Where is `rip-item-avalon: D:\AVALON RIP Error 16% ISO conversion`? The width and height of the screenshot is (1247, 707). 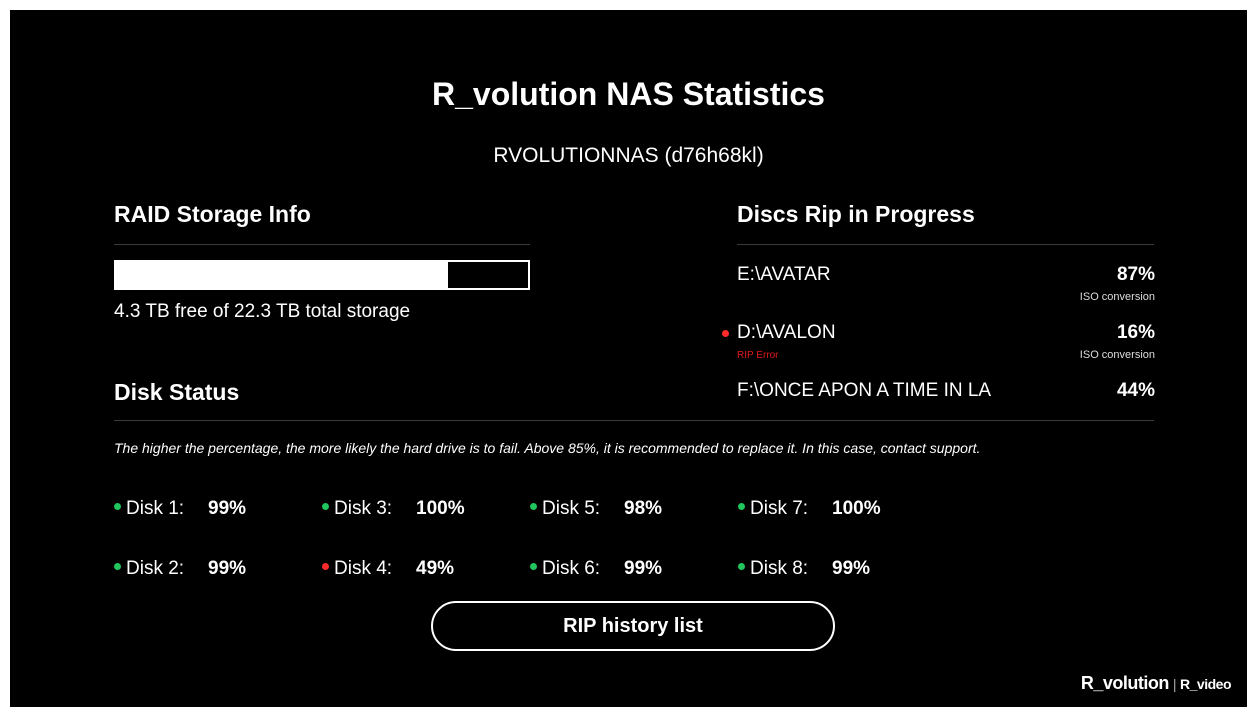
rip-item-avalon: D:\AVALON RIP Error 16% ISO conversion is located at coordinates (938, 347).